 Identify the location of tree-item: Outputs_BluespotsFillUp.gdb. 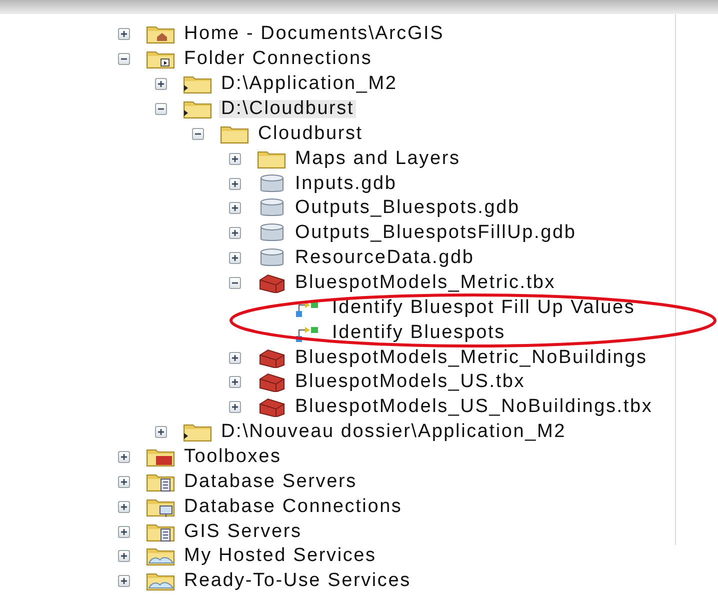
(435, 233).